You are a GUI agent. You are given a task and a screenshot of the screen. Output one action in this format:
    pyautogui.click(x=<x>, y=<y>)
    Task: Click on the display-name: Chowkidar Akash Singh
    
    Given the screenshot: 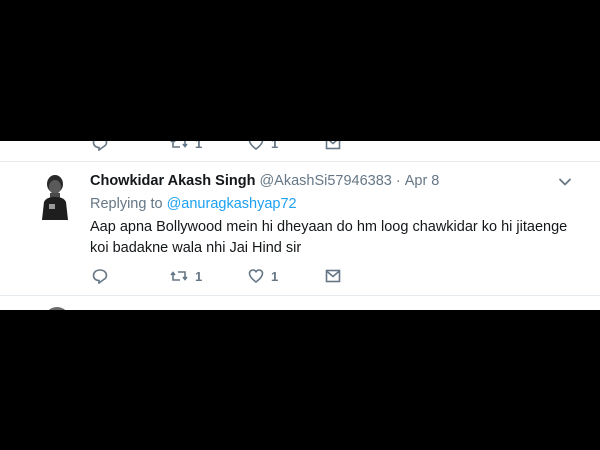 What is the action you would take?
    pyautogui.click(x=172, y=181)
    